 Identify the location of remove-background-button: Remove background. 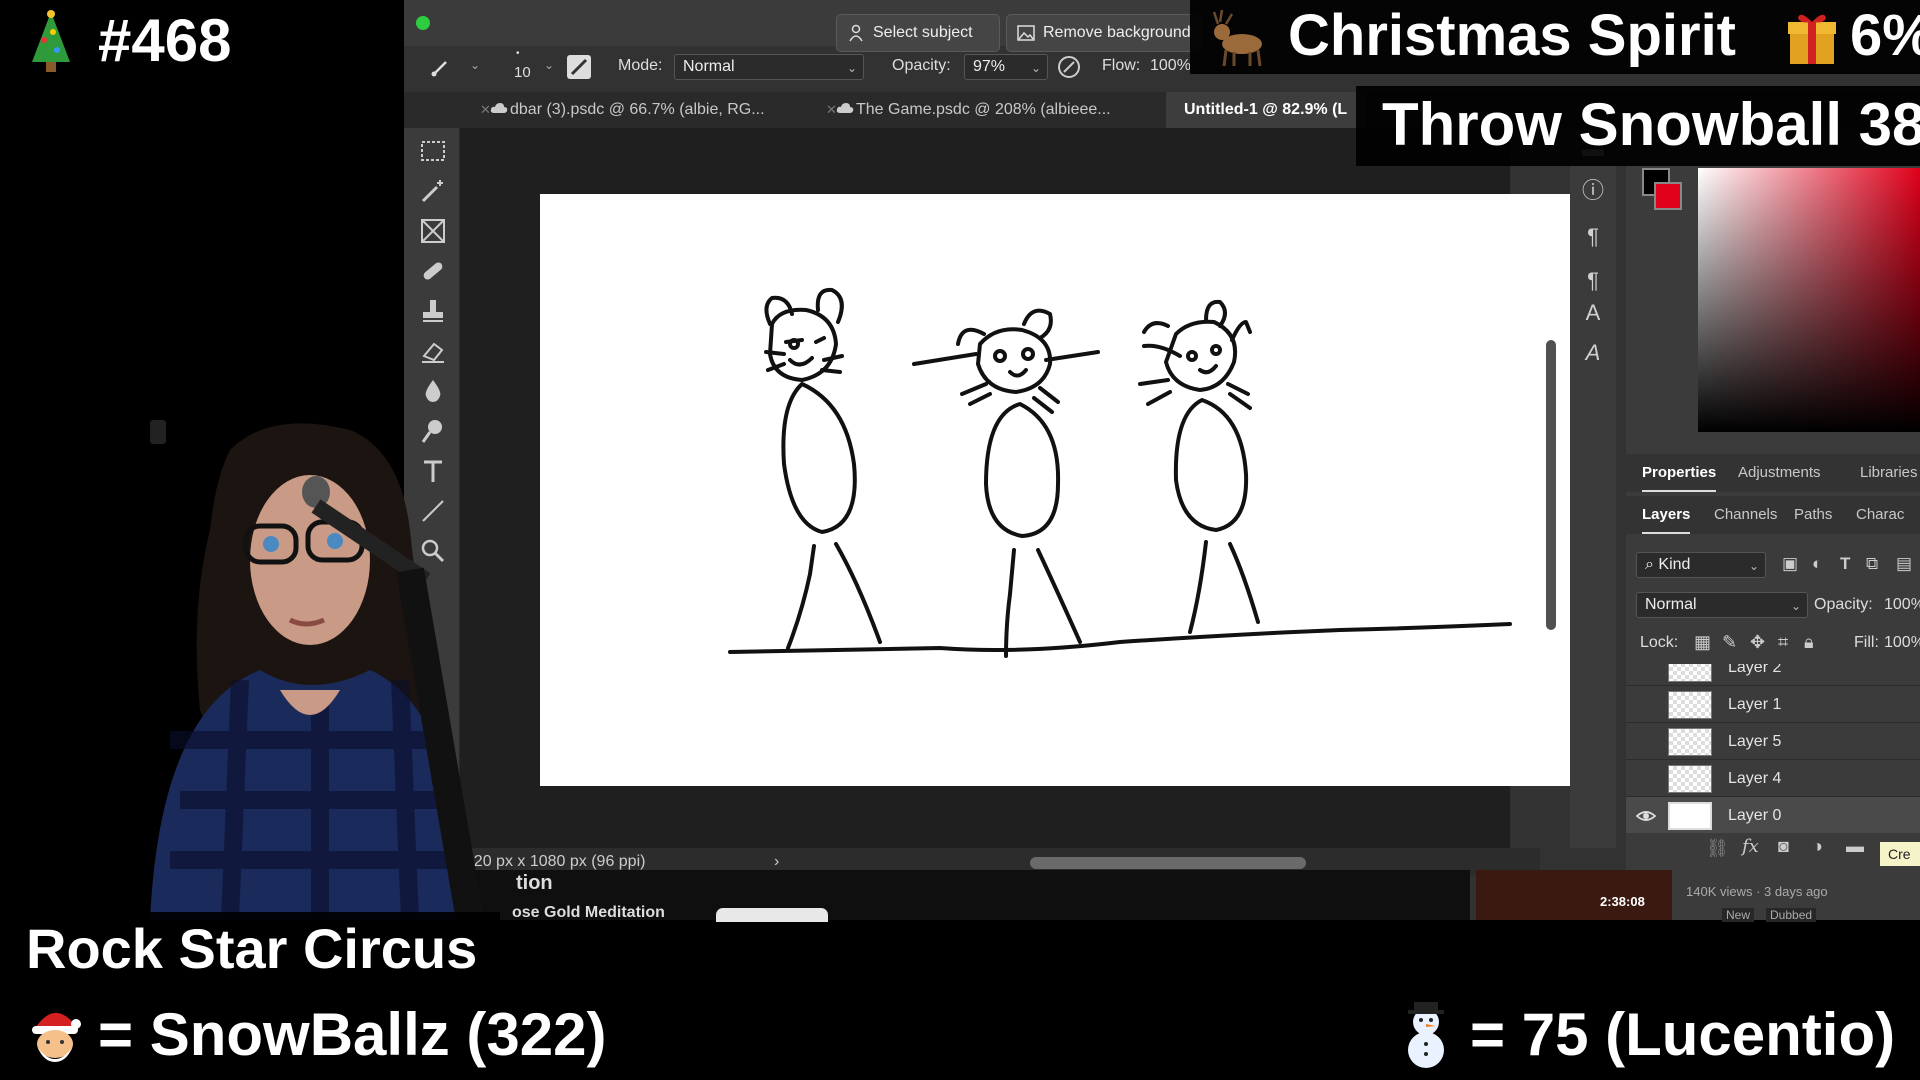
(1104, 33).